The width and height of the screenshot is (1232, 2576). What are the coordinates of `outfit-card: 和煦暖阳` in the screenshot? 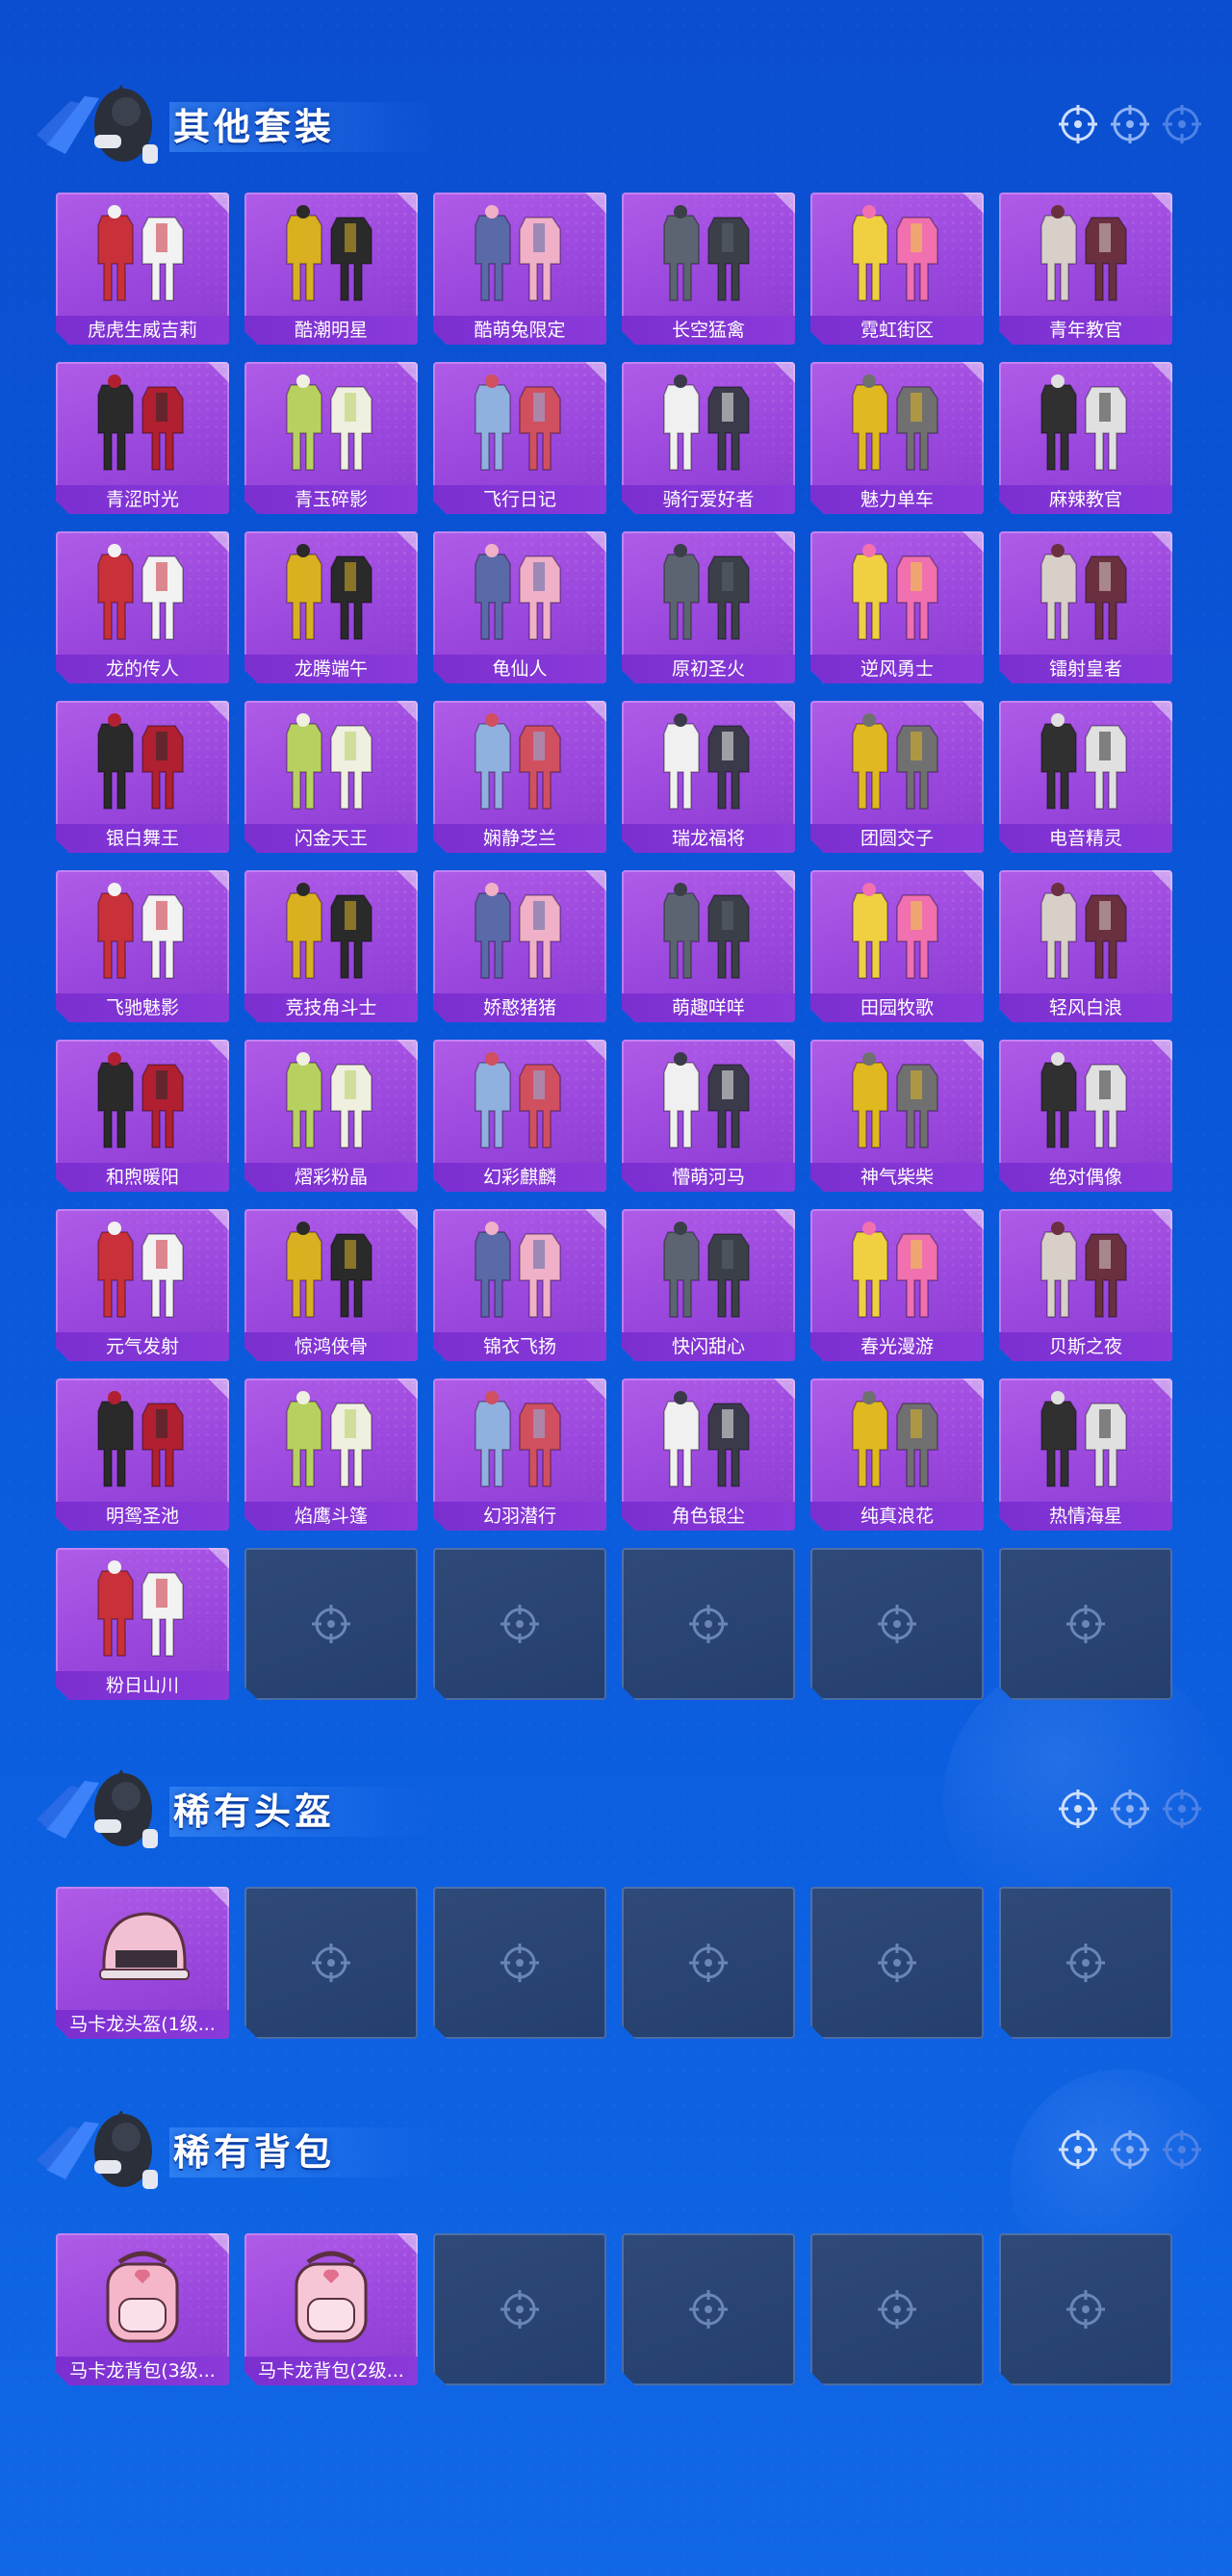 It's located at (142, 1116).